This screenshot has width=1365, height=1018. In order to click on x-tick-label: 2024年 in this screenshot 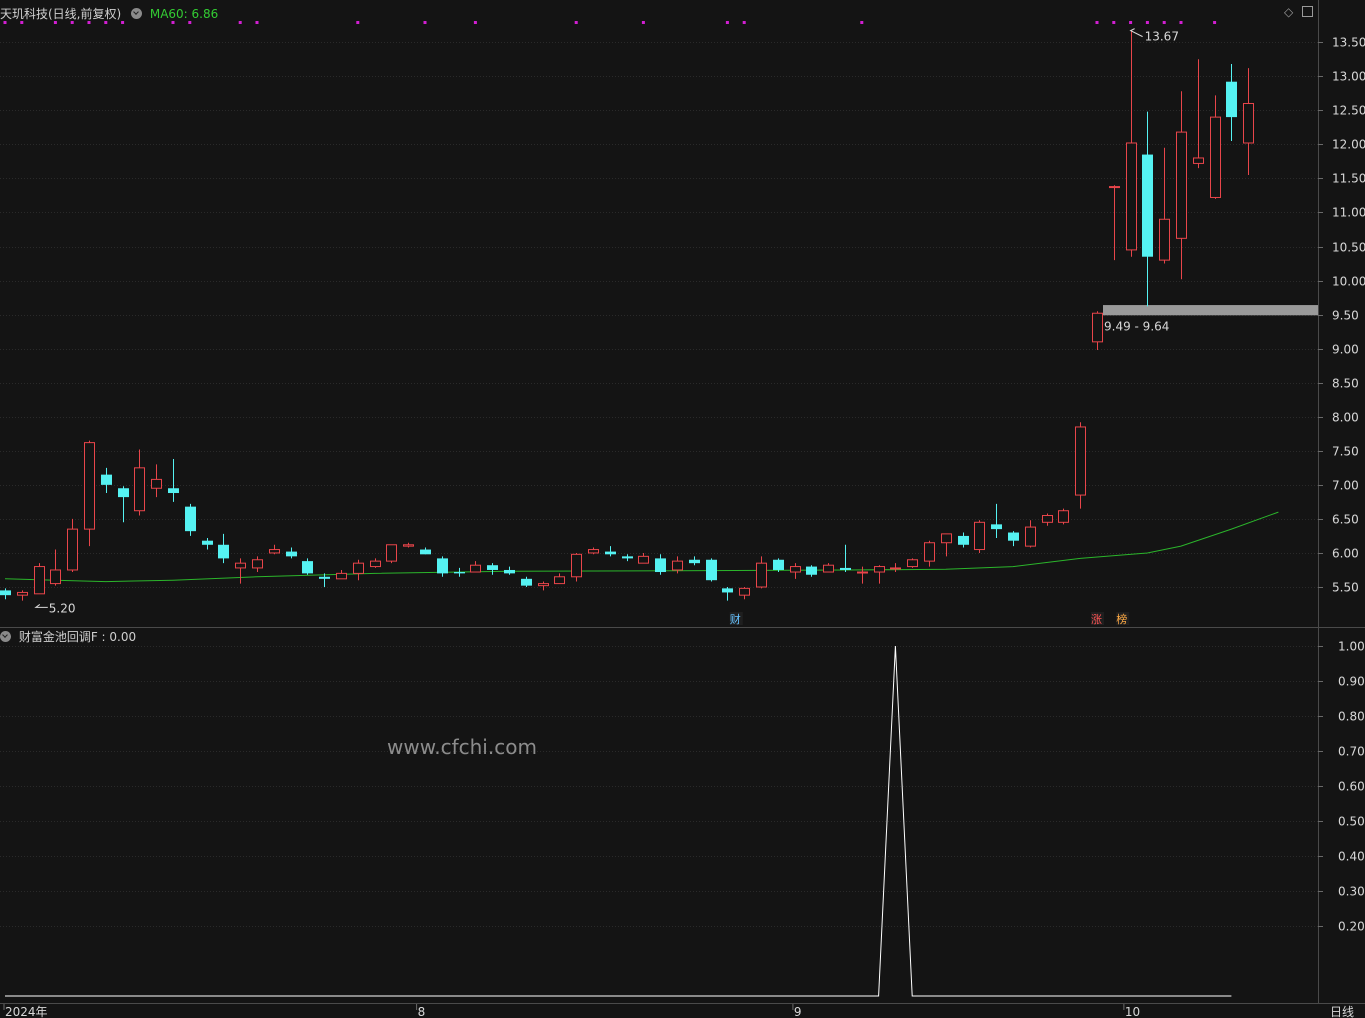, I will do `click(26, 1011)`.